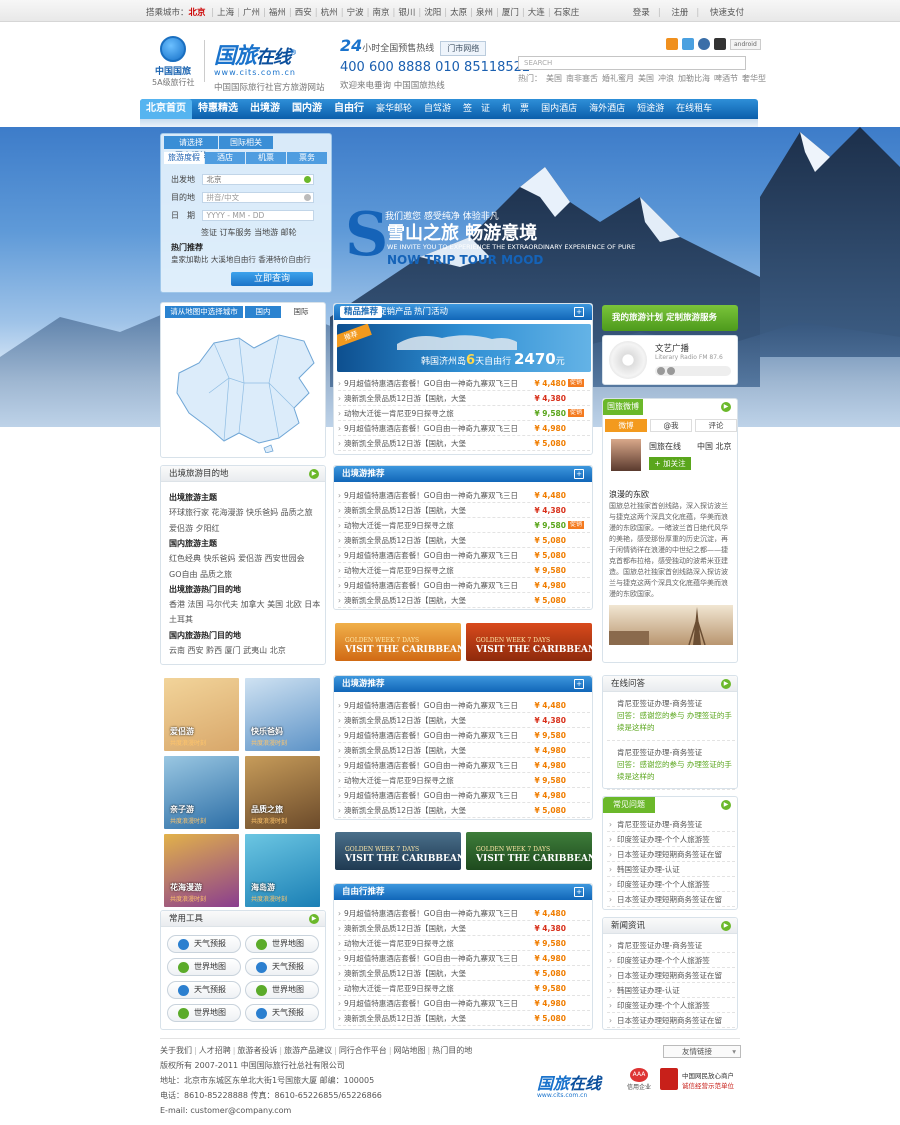 The width and height of the screenshot is (900, 1125). Describe the element at coordinates (307, 109) in the screenshot. I see `nav-item: 国内游` at that location.